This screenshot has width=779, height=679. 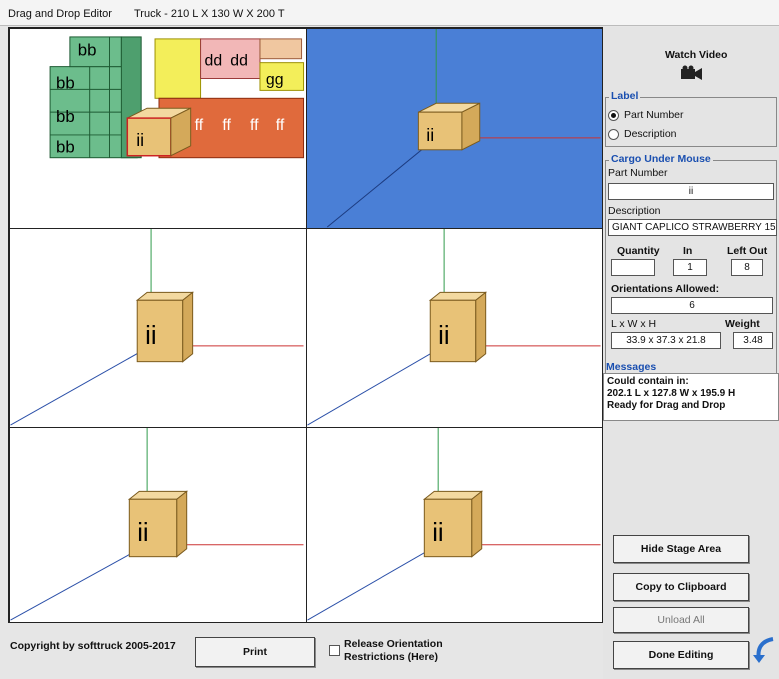 What do you see at coordinates (199, 125) in the screenshot?
I see `stack-label-ff-2: ff` at bounding box center [199, 125].